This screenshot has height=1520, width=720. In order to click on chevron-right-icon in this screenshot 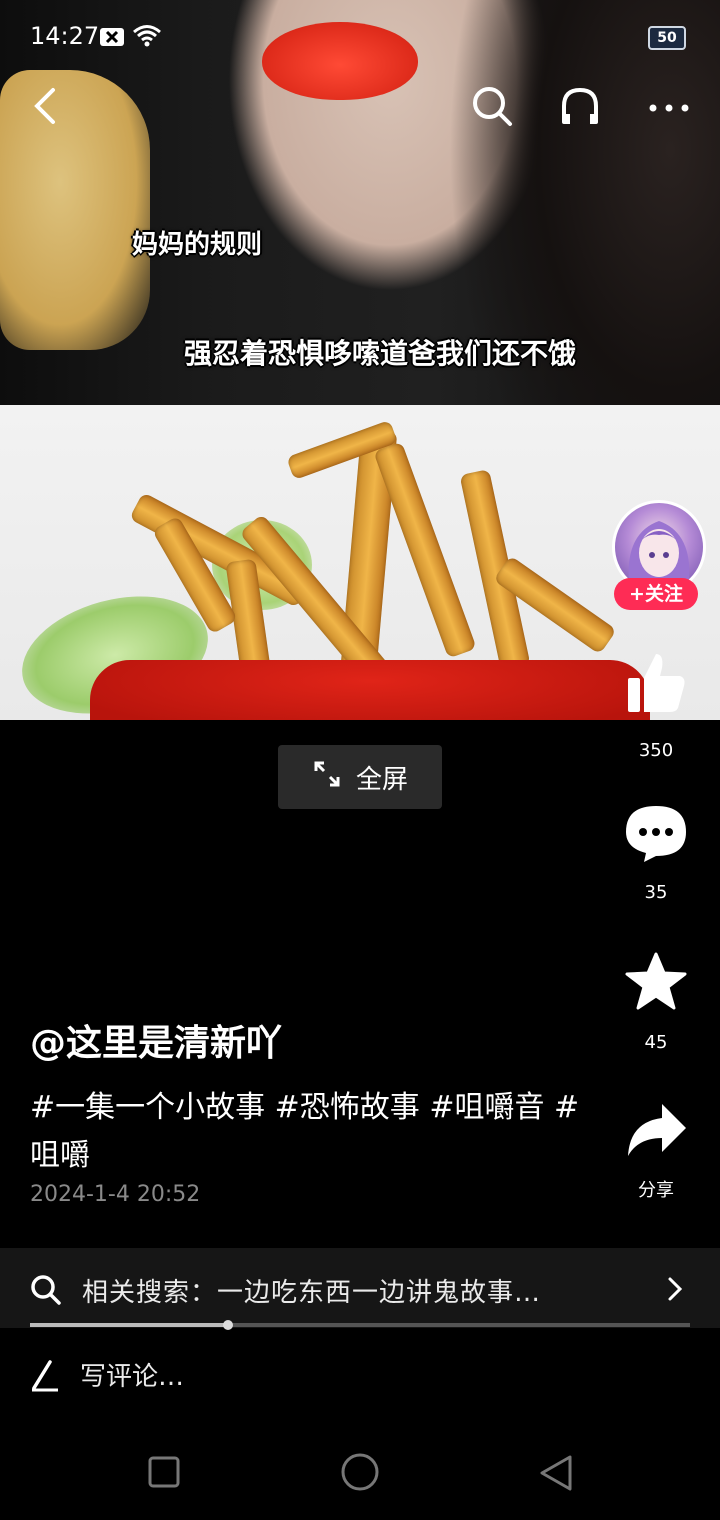, I will do `click(675, 1291)`.